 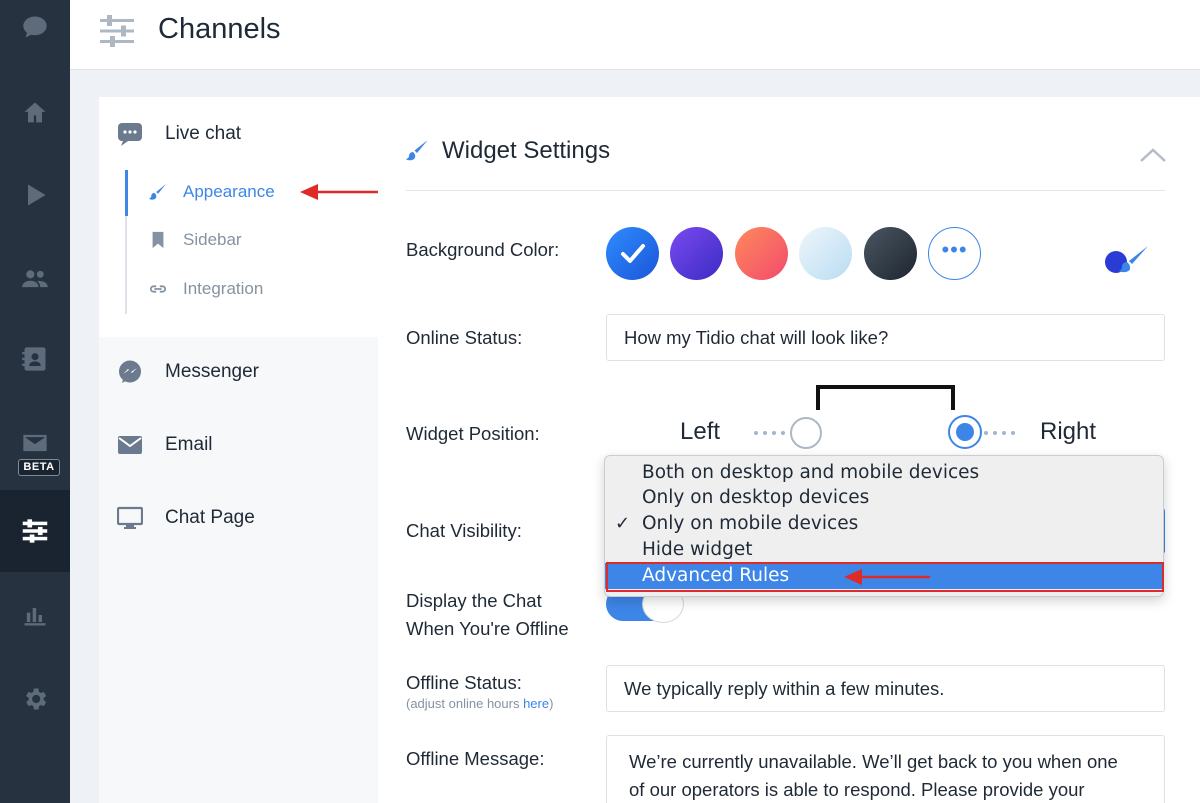 What do you see at coordinates (130, 517) in the screenshot?
I see `monitor-icon` at bounding box center [130, 517].